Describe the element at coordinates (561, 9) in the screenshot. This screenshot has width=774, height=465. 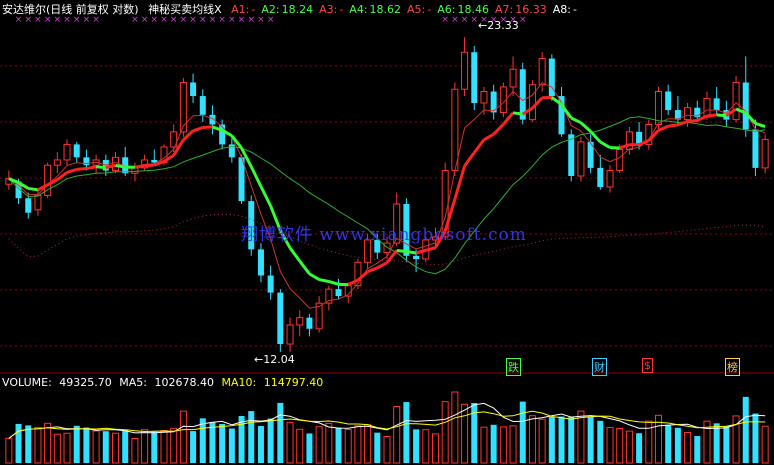
I see `field-label-7: A8:` at that location.